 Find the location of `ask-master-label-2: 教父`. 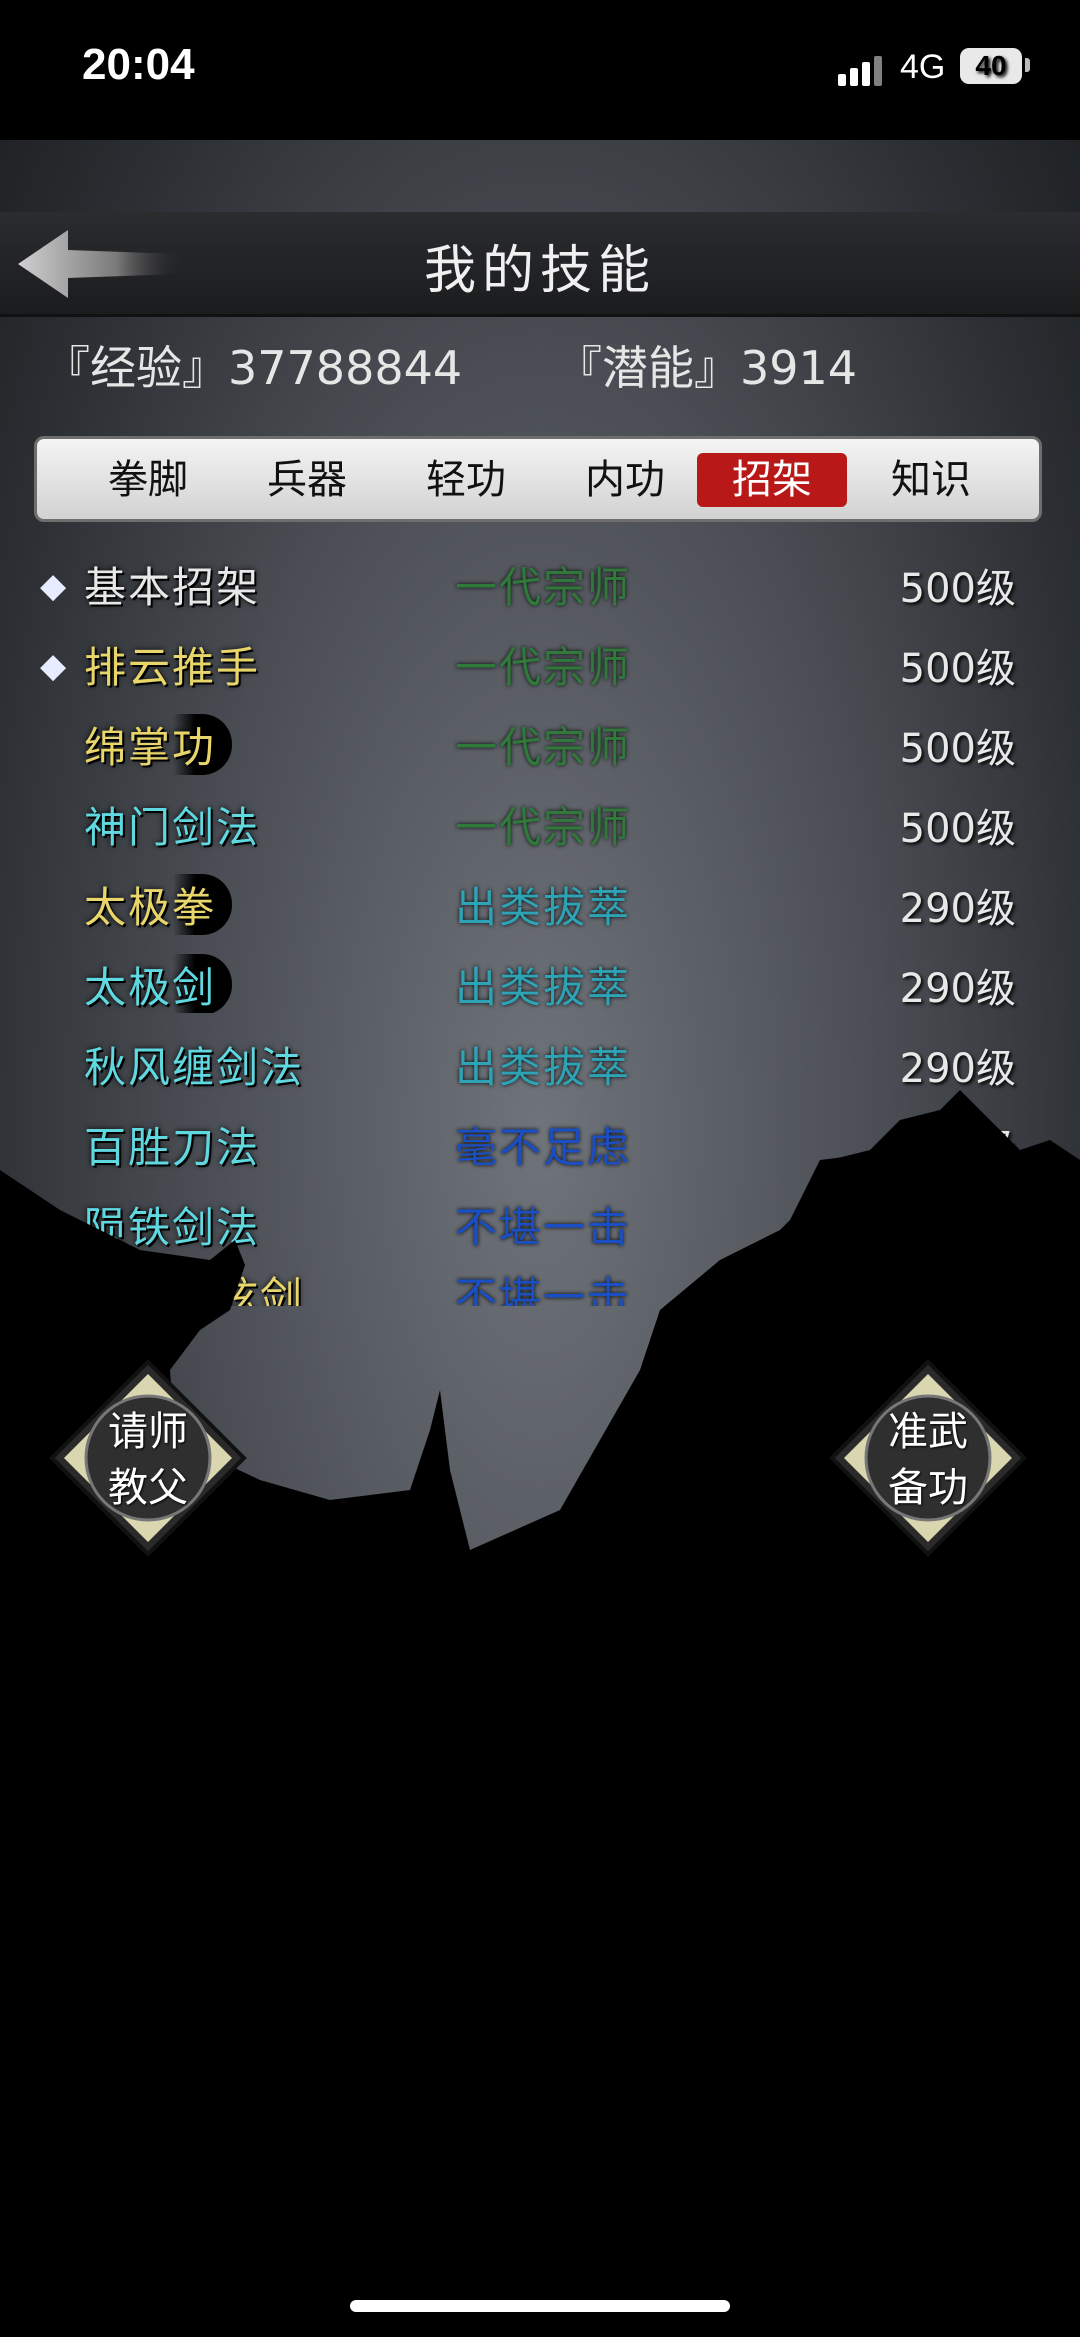

ask-master-label-2: 教父 is located at coordinates (148, 1488).